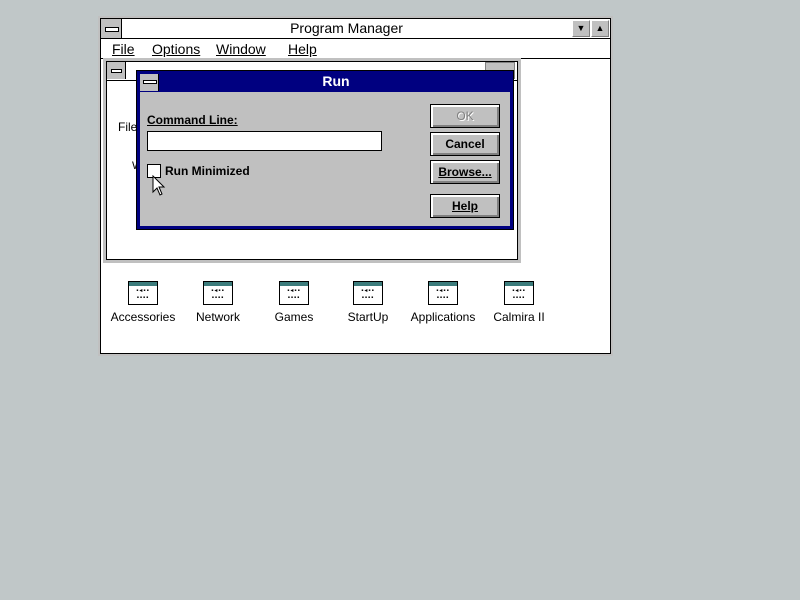  I want to click on group-label: StartUp, so click(368, 317).